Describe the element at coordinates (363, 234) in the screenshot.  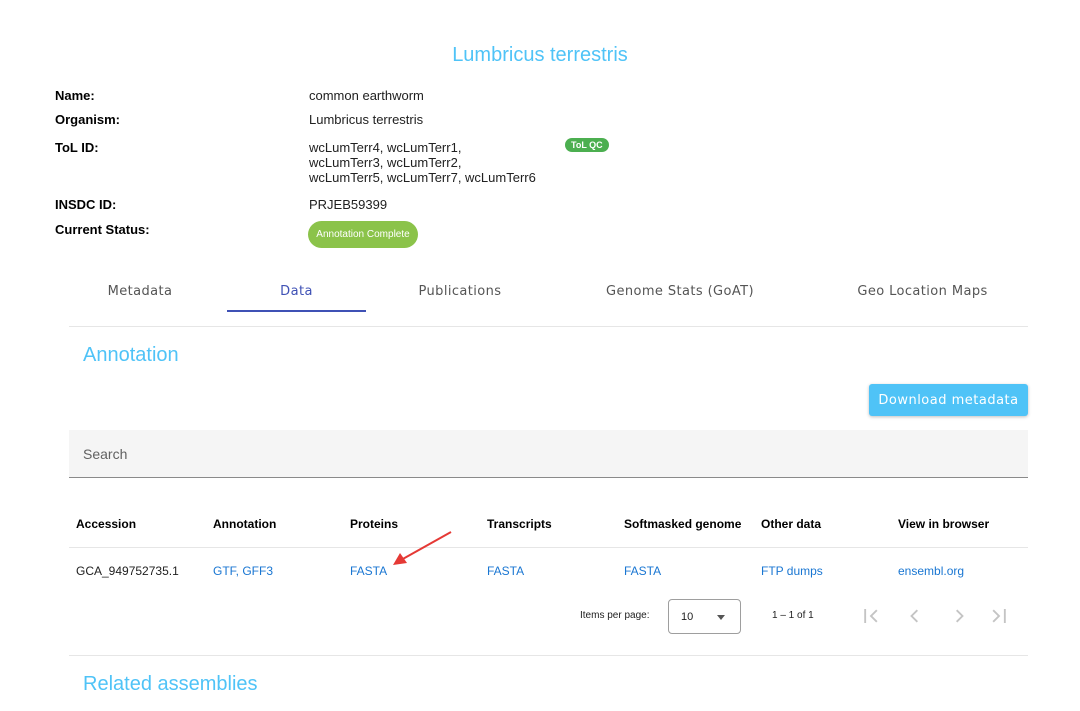
I see `status-badge: Annotation Complete` at that location.